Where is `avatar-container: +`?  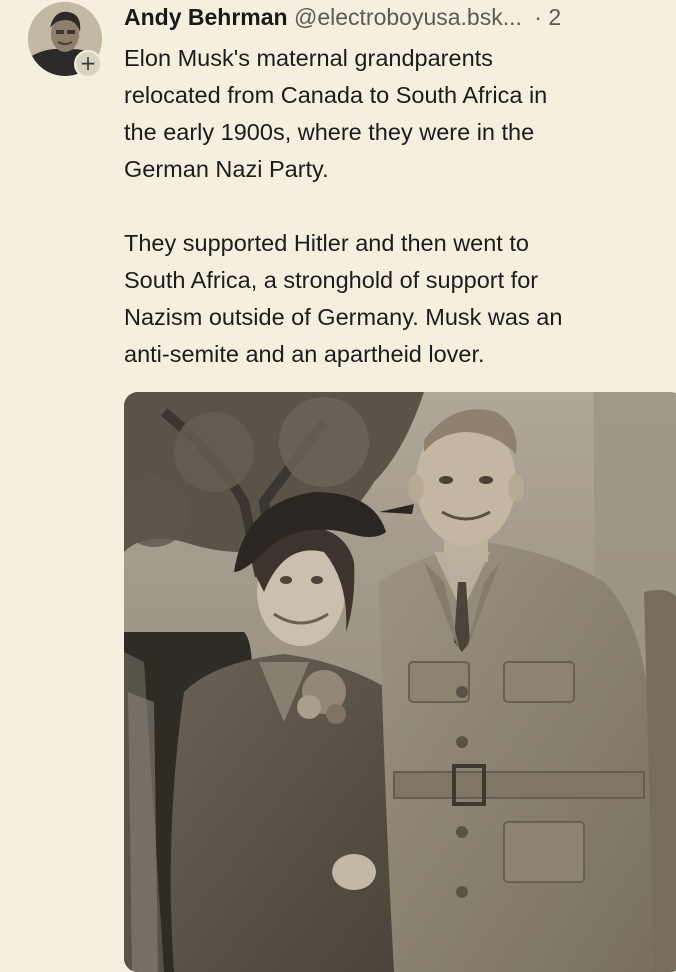
avatar-container: + is located at coordinates (64, 40).